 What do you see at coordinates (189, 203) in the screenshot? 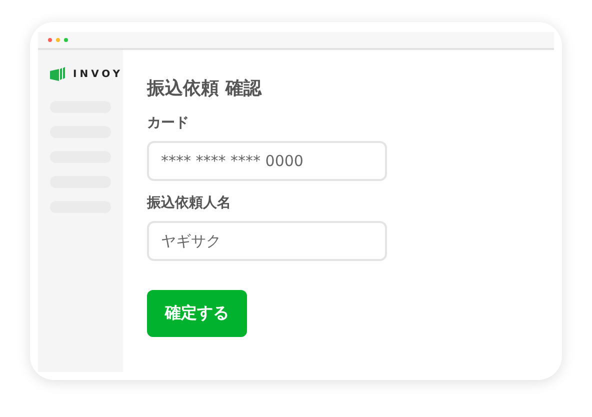
I see `field-label: 振込依頼人名` at bounding box center [189, 203].